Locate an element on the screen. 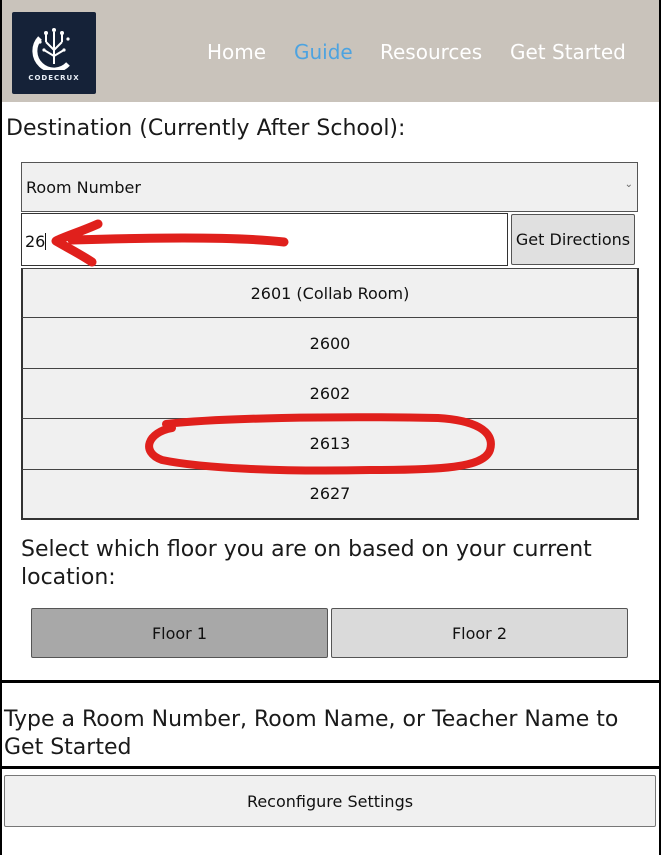 The width and height of the screenshot is (661, 855). floor-1-button: Floor 1 is located at coordinates (179, 633).